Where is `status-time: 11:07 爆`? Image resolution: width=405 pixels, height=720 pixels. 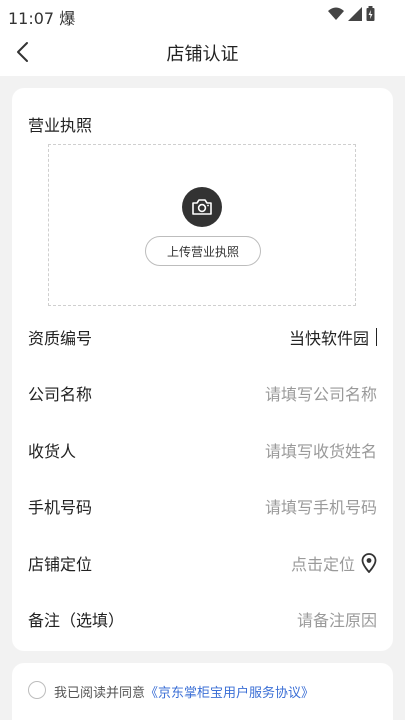 status-time: 11:07 爆 is located at coordinates (42, 18).